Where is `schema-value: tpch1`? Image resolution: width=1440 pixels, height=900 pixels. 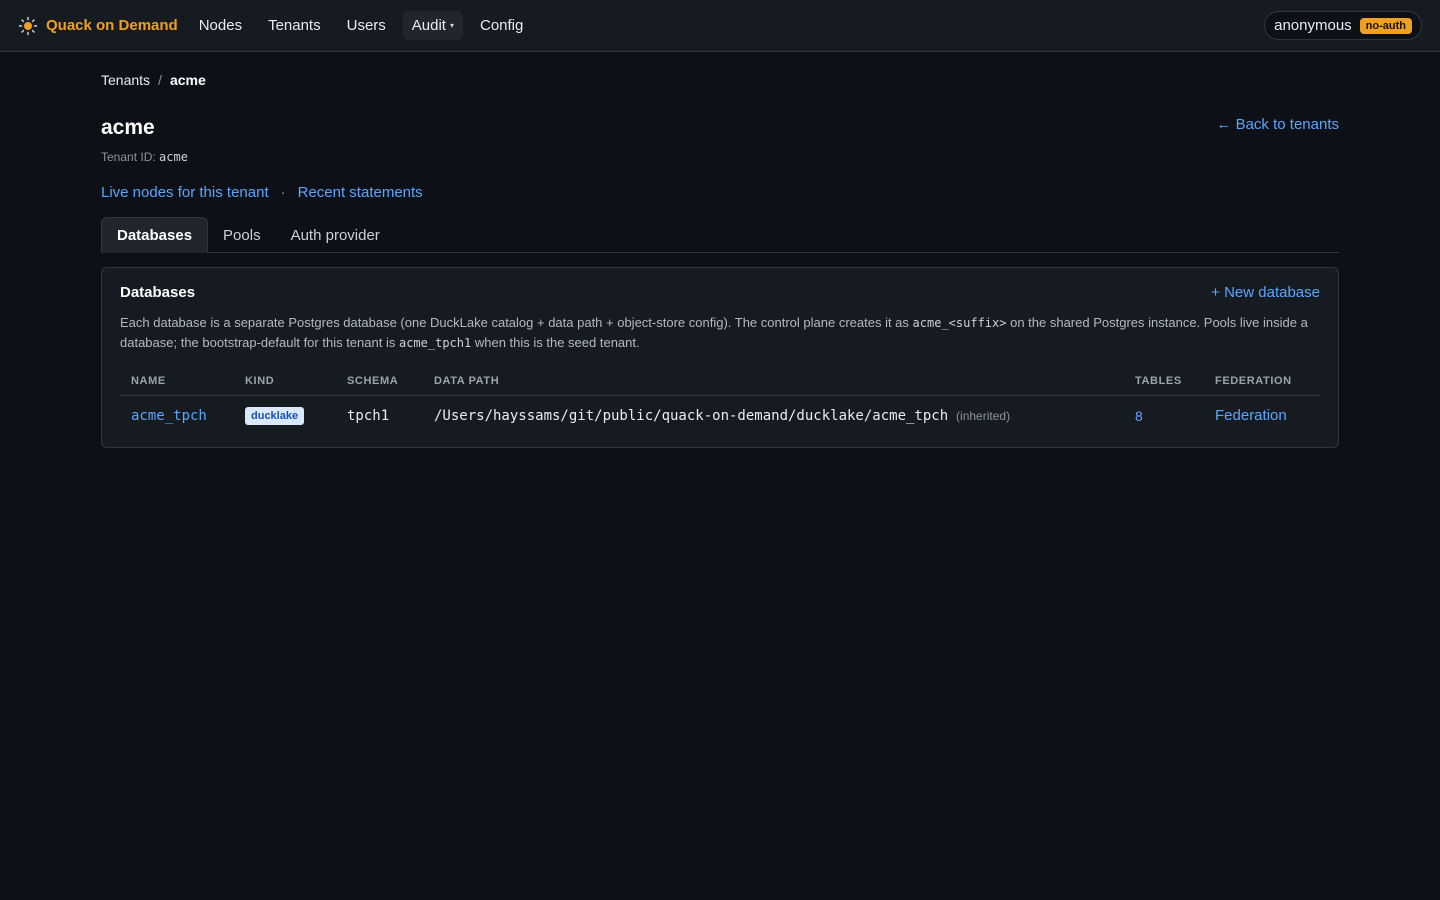
schema-value: tpch1 is located at coordinates (368, 416).